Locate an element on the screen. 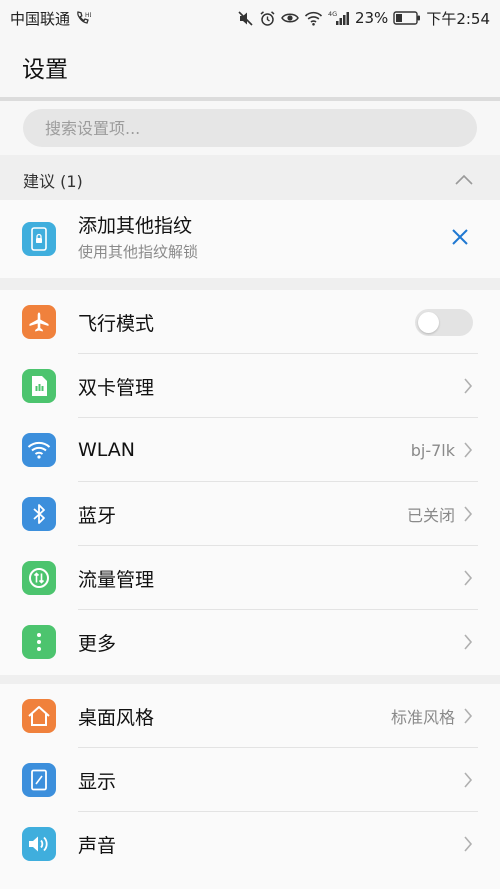 This screenshot has width=500, height=889. suggestions-header: 建议 (1) is located at coordinates (250, 180).